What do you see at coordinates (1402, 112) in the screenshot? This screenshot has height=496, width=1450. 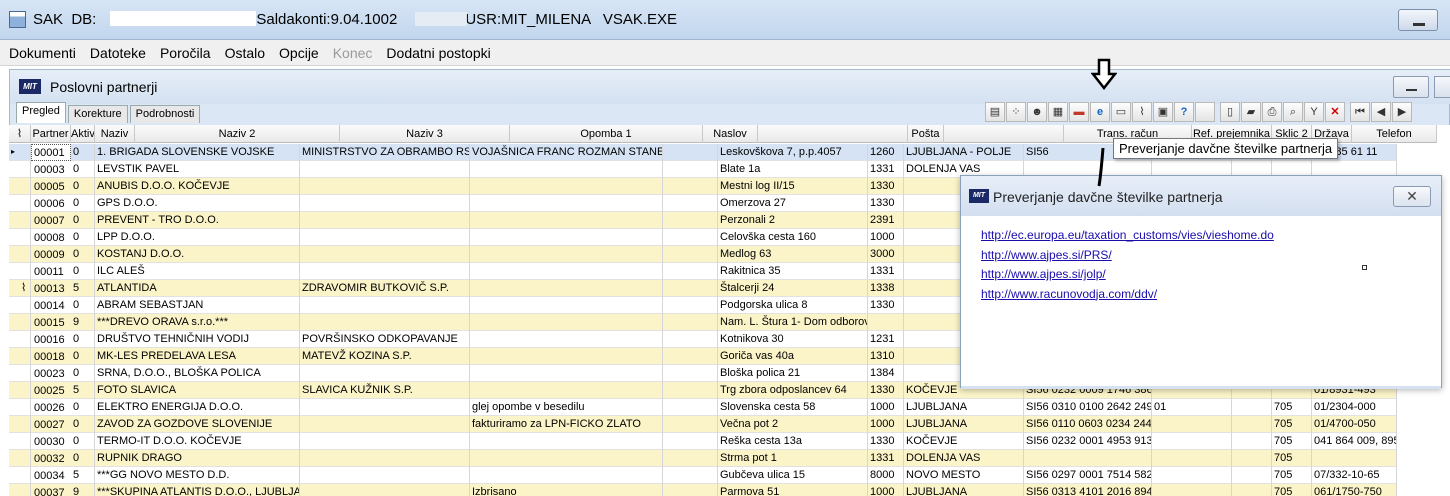 I see `next-record-button: ▶` at bounding box center [1402, 112].